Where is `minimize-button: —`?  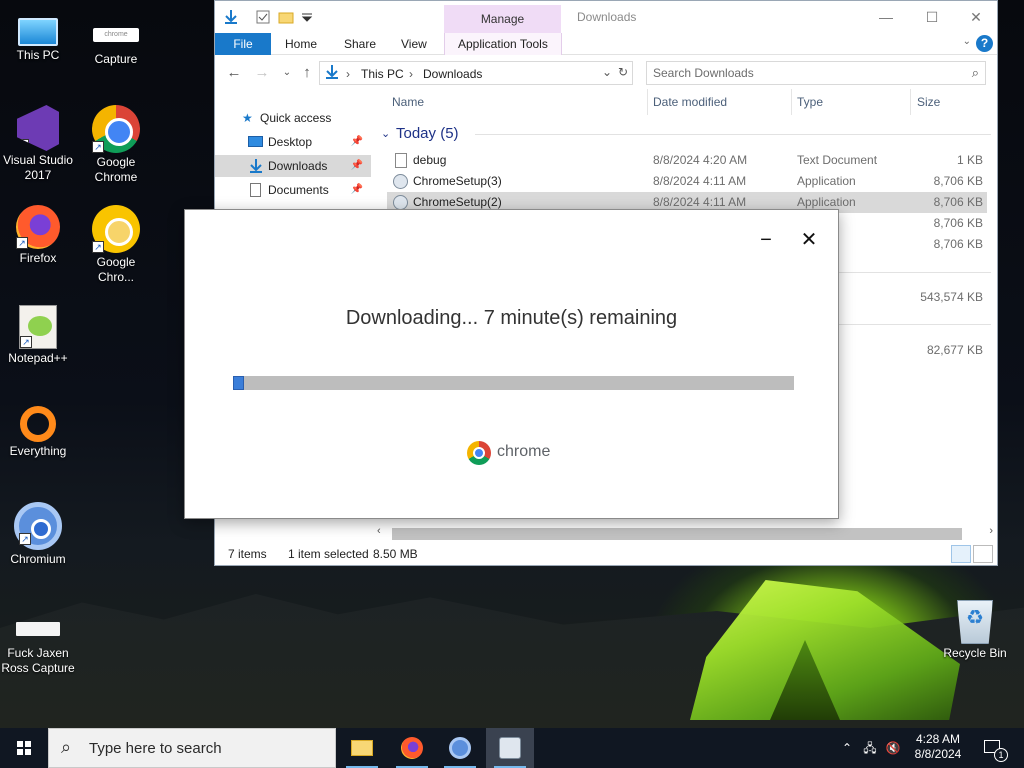
minimize-button: — is located at coordinates (886, 17).